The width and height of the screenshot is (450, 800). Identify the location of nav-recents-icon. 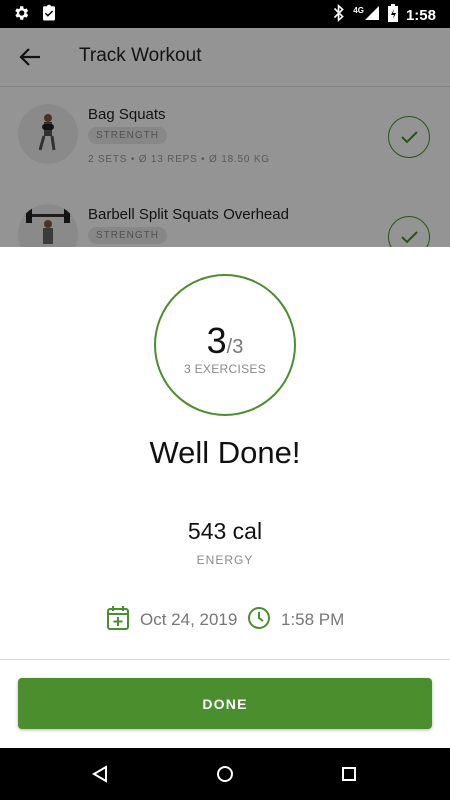
(349, 774).